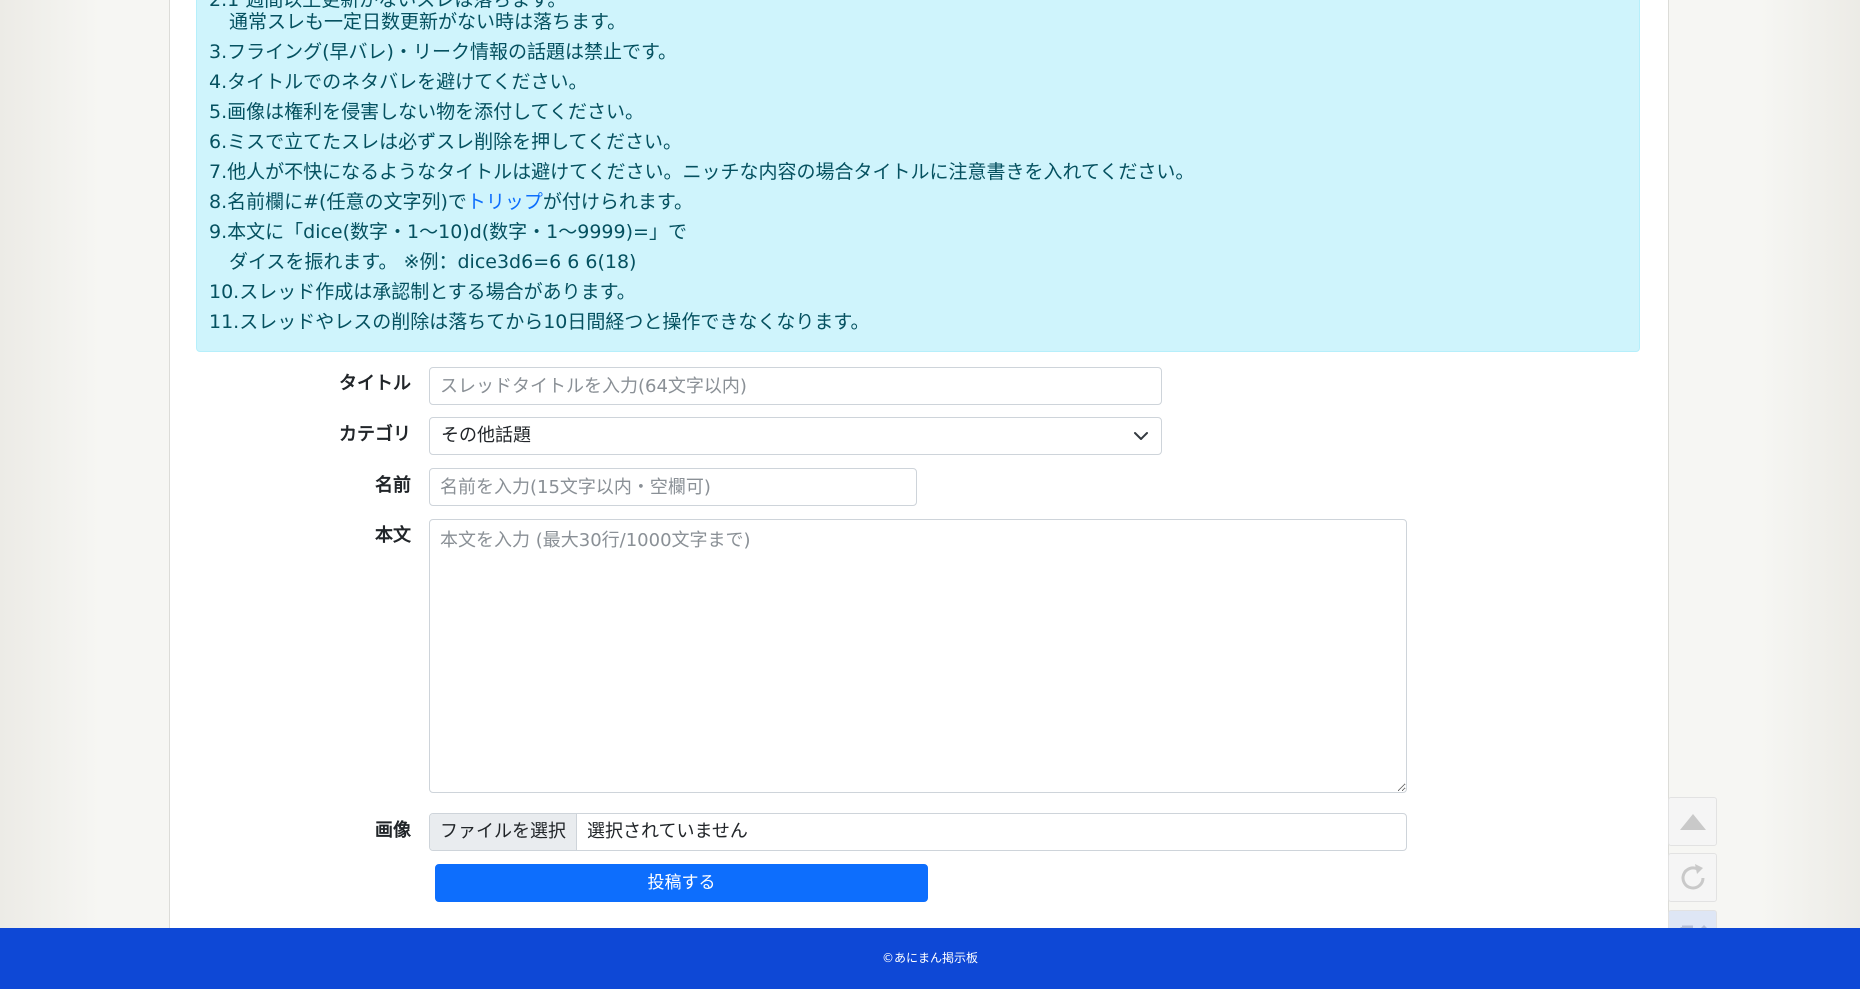 Image resolution: width=1860 pixels, height=989 pixels. What do you see at coordinates (681, 883) in the screenshot?
I see `submit-button: 投稿する` at bounding box center [681, 883].